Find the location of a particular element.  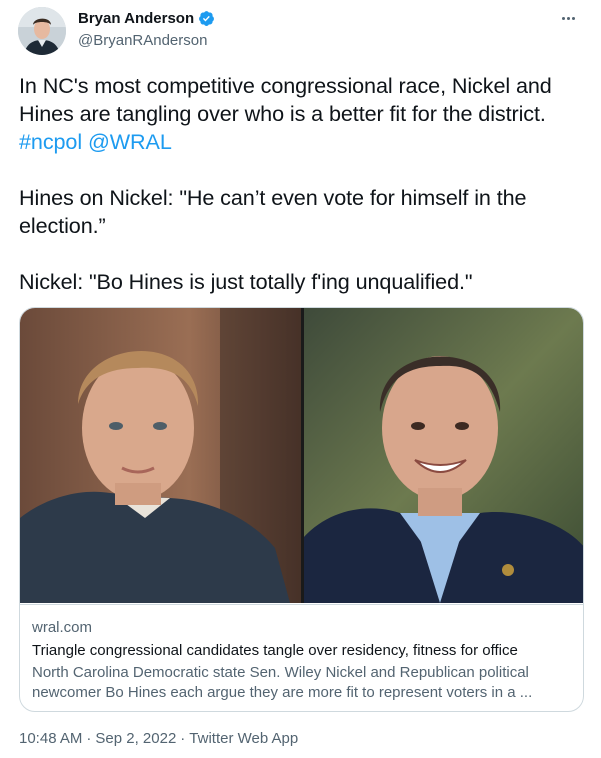

more-options-icon is located at coordinates (568, 18).